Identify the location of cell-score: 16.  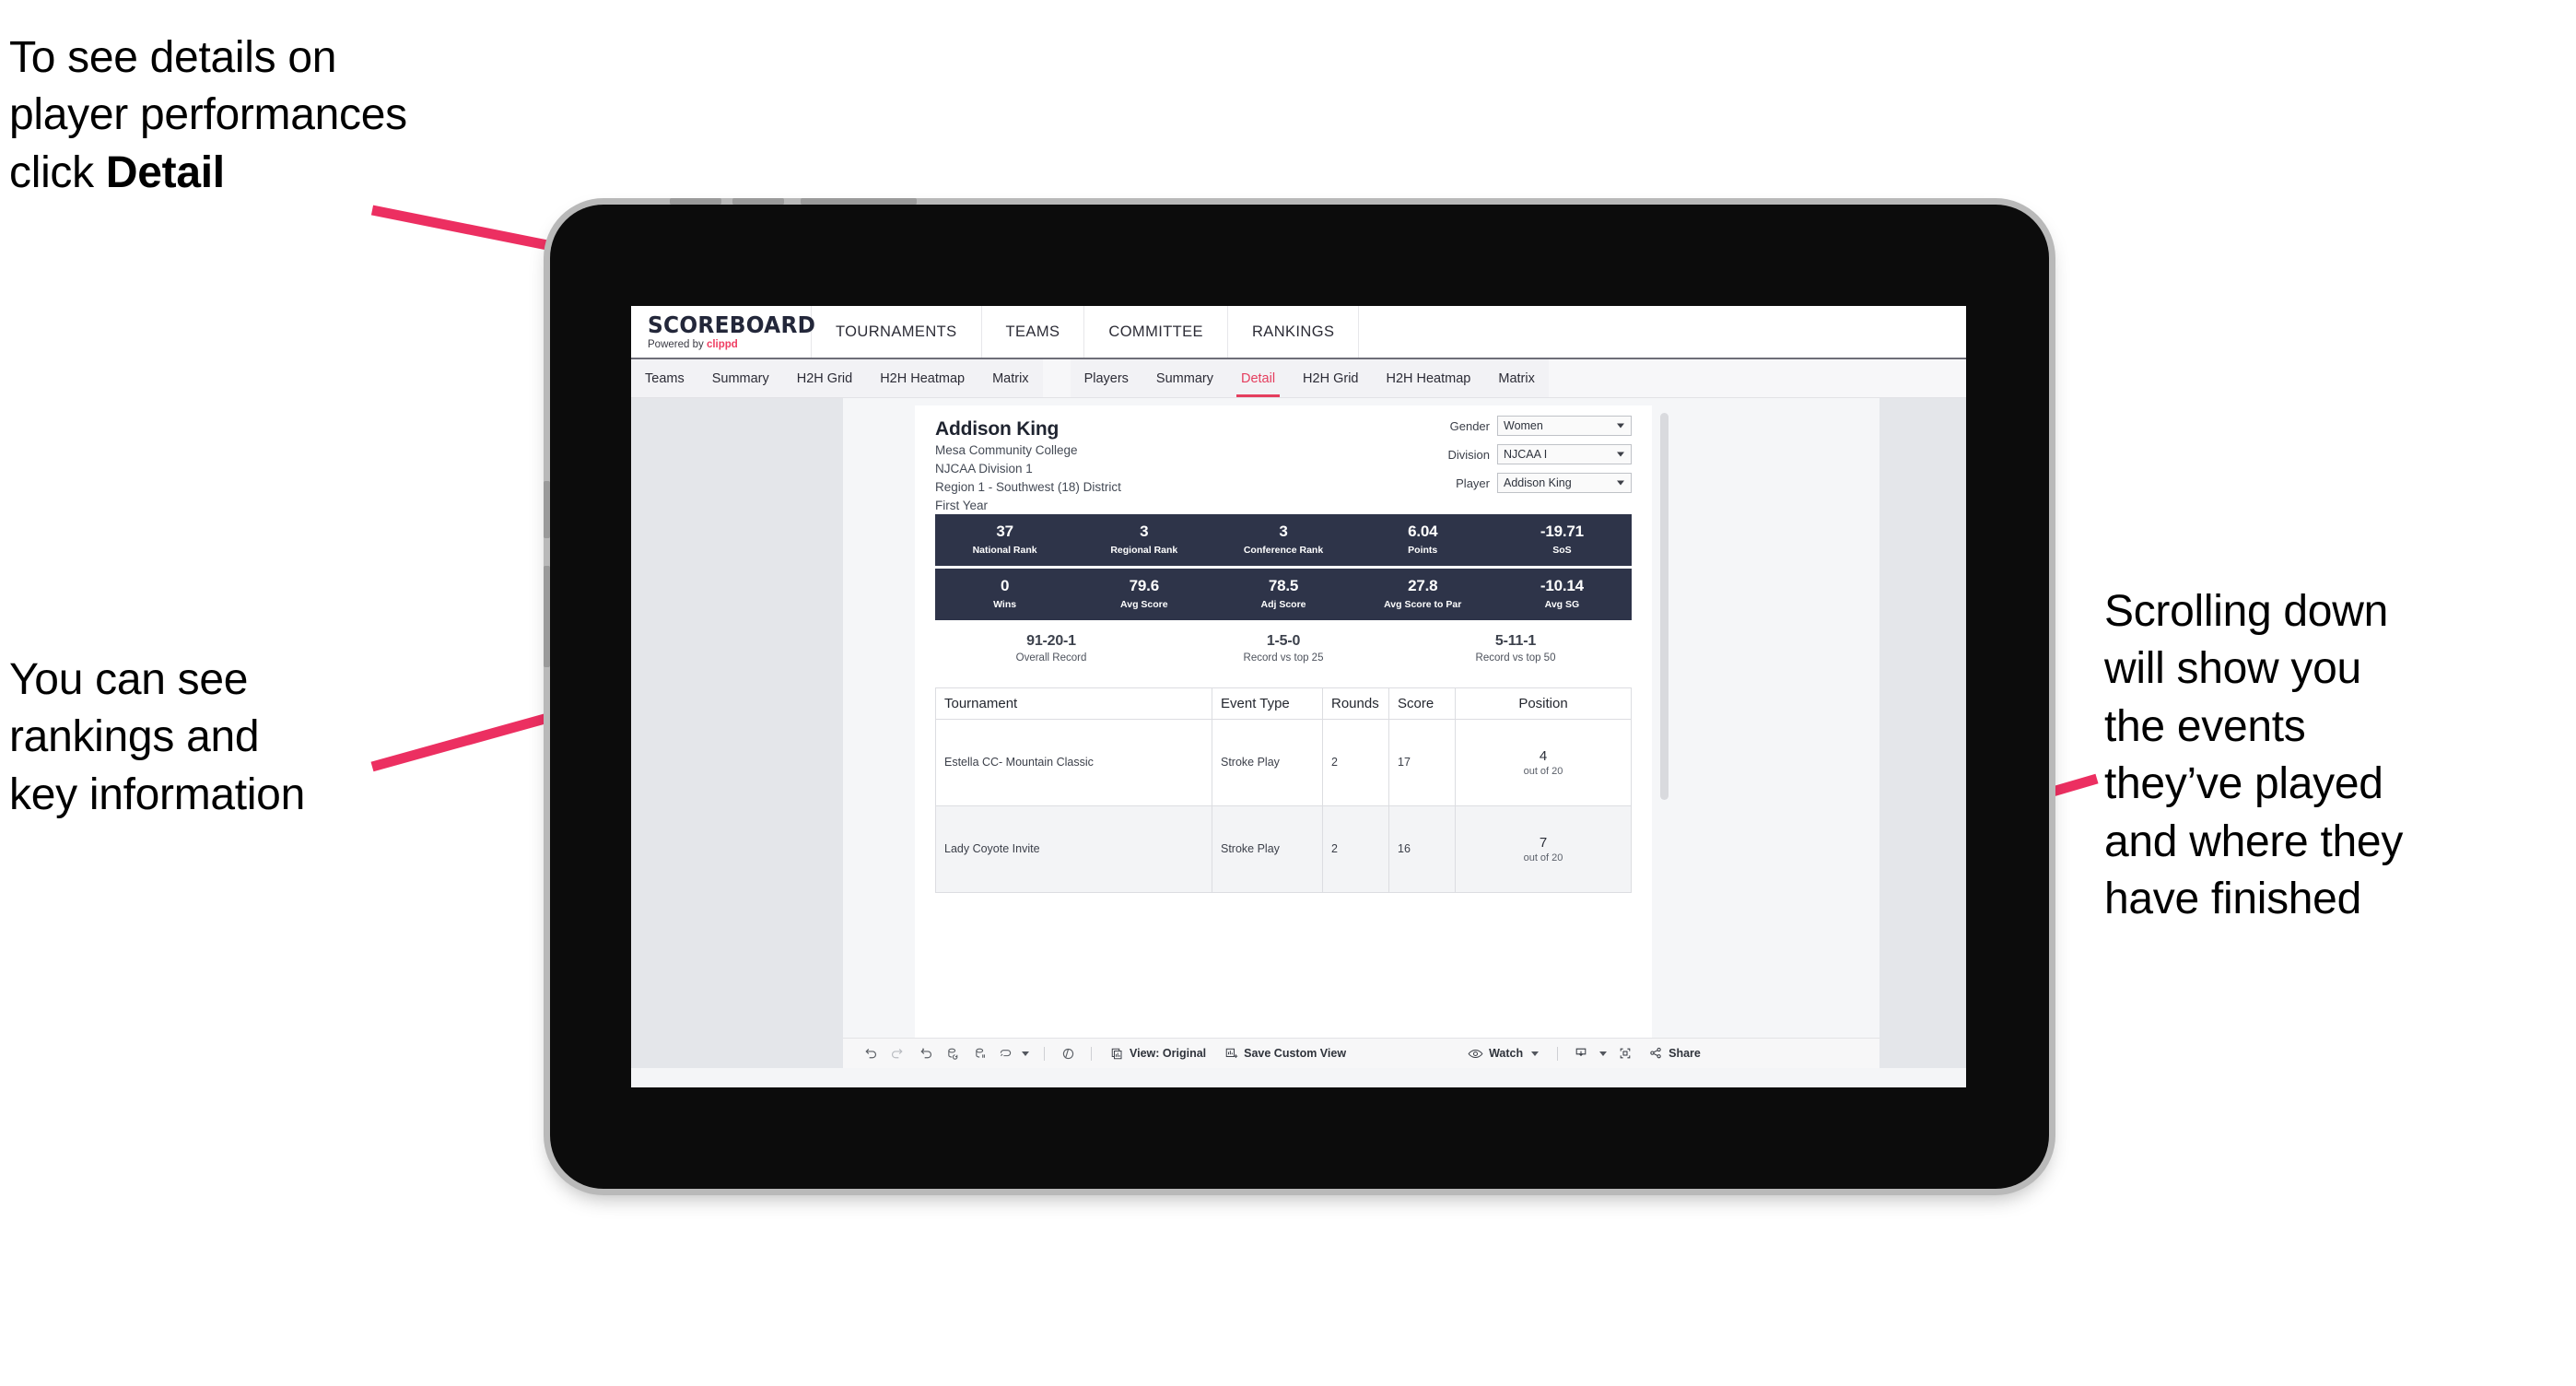
(1422, 849).